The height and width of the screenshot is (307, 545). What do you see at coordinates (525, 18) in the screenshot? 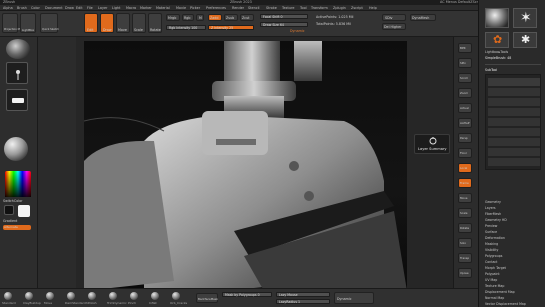
I see `tool-thumbnail-star: ✶` at bounding box center [525, 18].